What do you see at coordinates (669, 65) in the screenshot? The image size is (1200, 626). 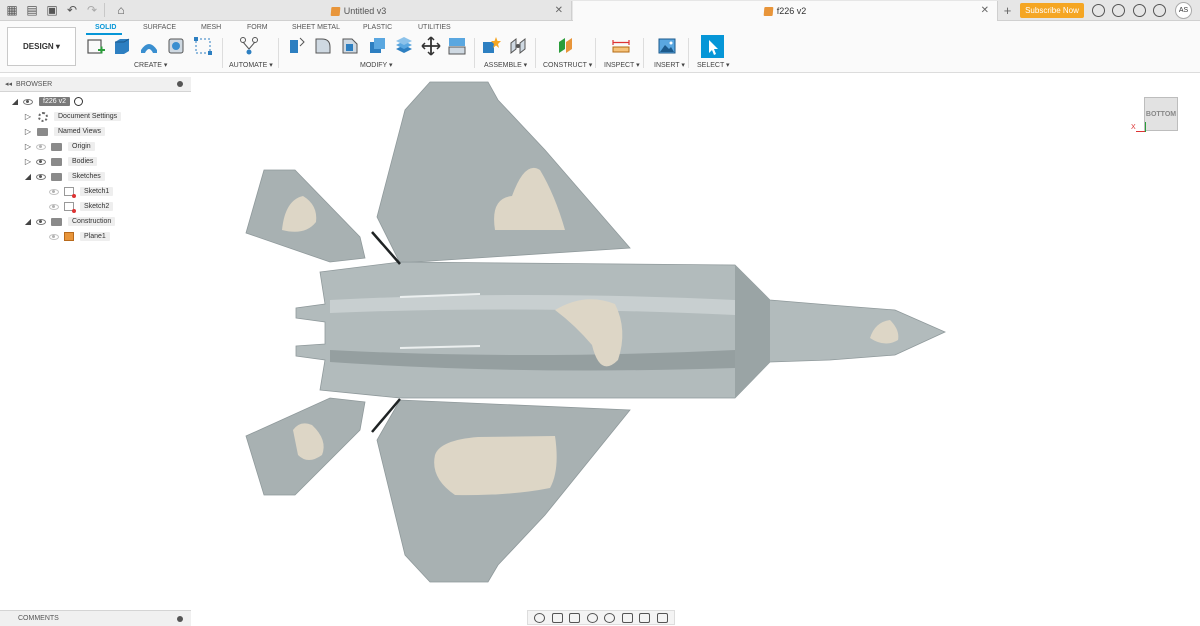 I see `insert-menu: INSERT ▾` at bounding box center [669, 65].